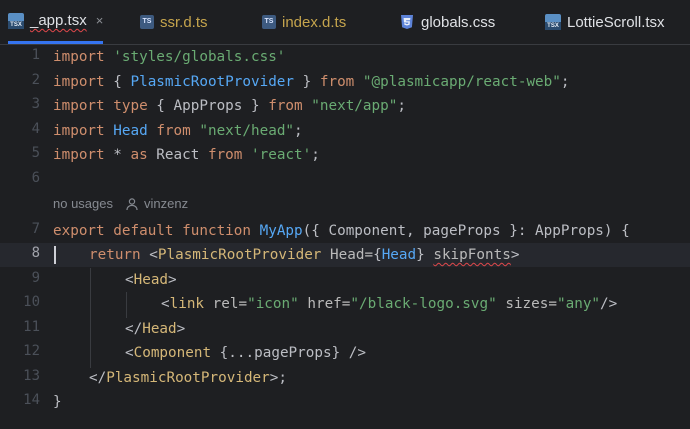 Image resolution: width=690 pixels, height=429 pixels. What do you see at coordinates (83, 203) in the screenshot?
I see `usages-hint: no usages` at bounding box center [83, 203].